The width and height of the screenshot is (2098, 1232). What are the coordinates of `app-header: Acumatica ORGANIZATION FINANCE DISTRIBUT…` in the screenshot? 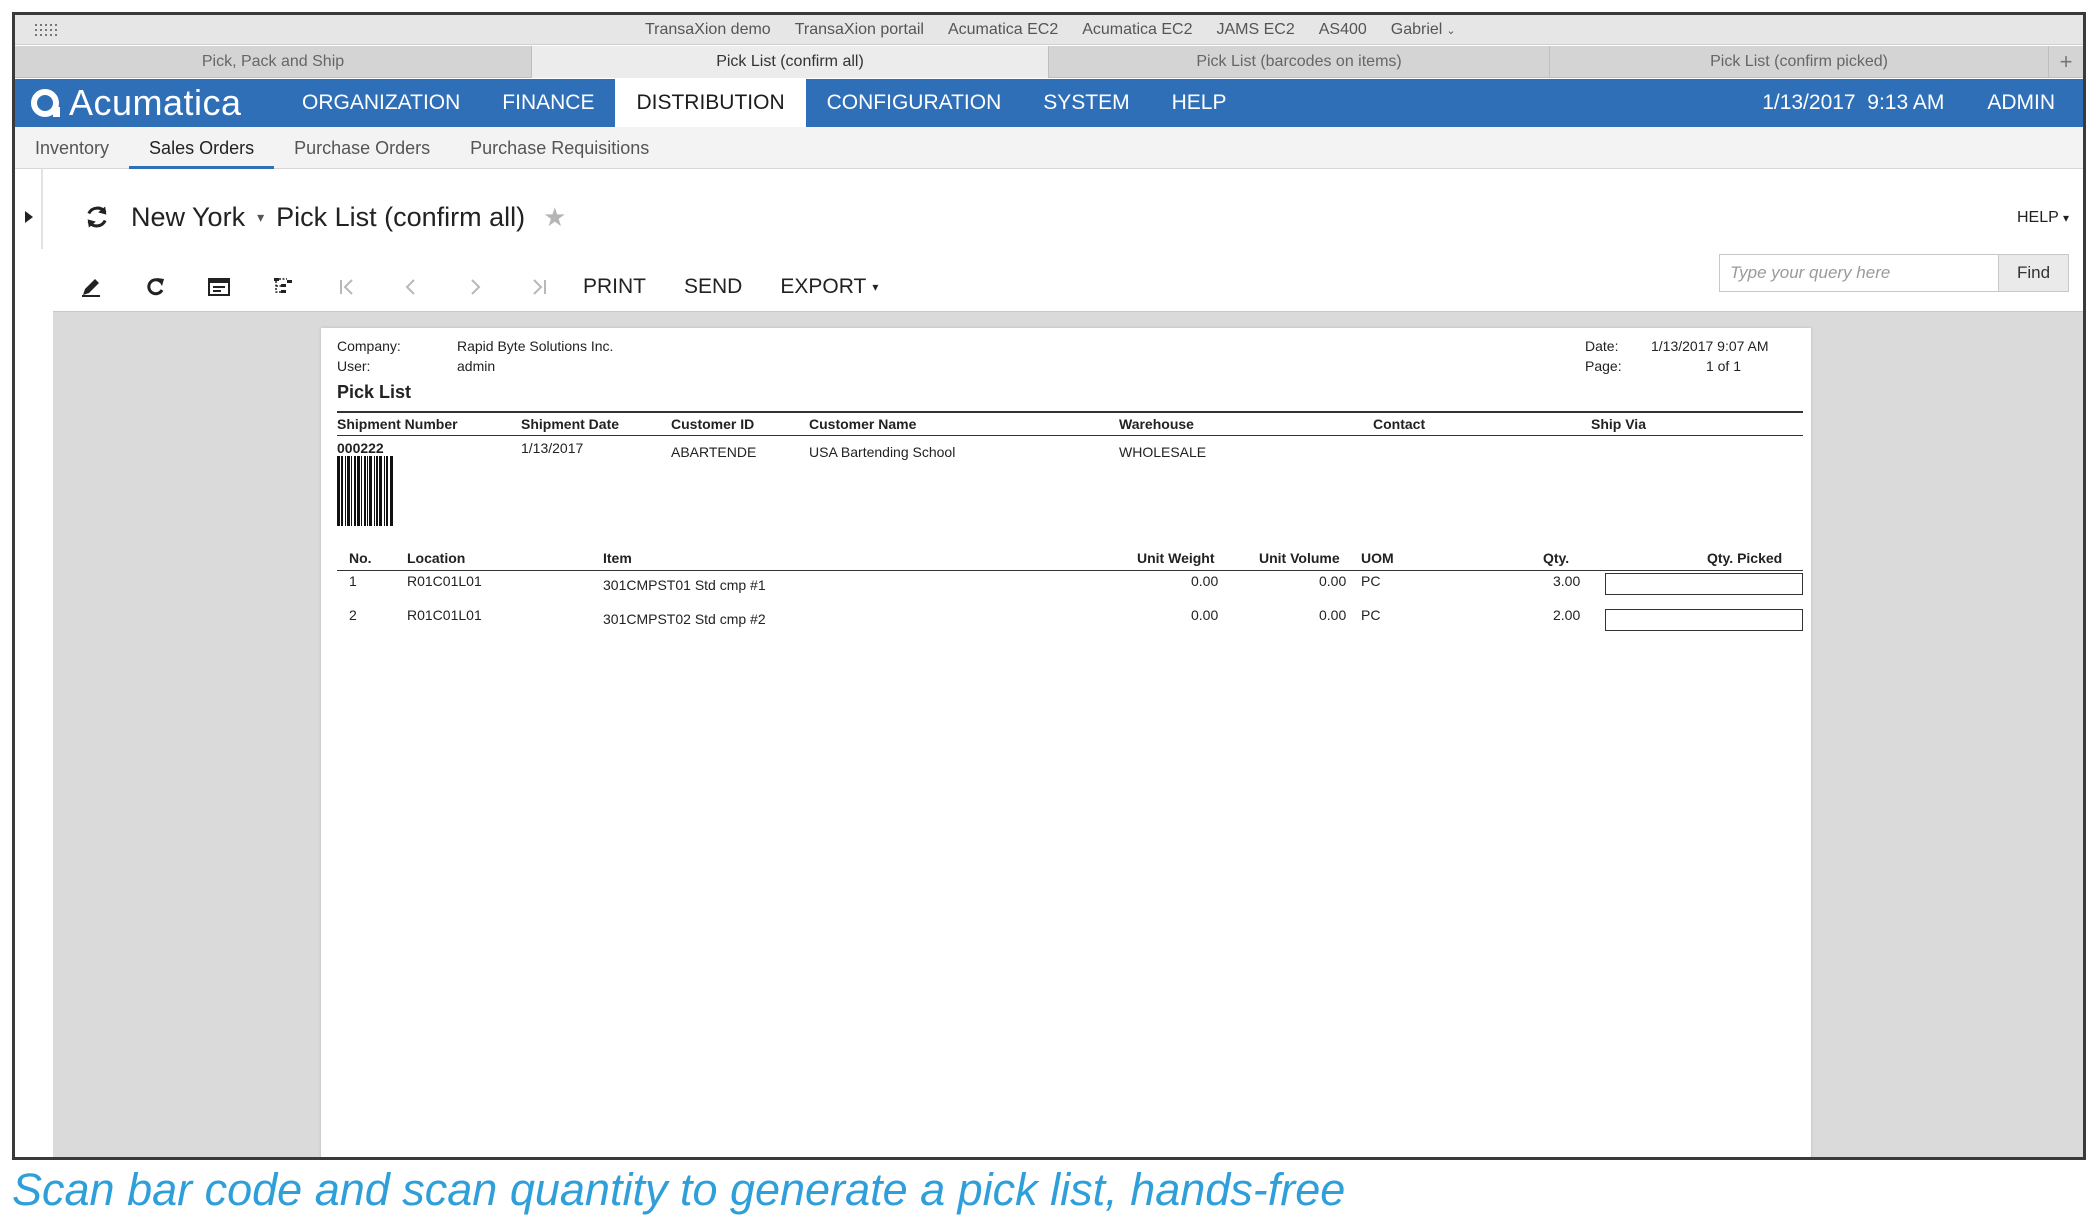 It's located at (1049, 103).